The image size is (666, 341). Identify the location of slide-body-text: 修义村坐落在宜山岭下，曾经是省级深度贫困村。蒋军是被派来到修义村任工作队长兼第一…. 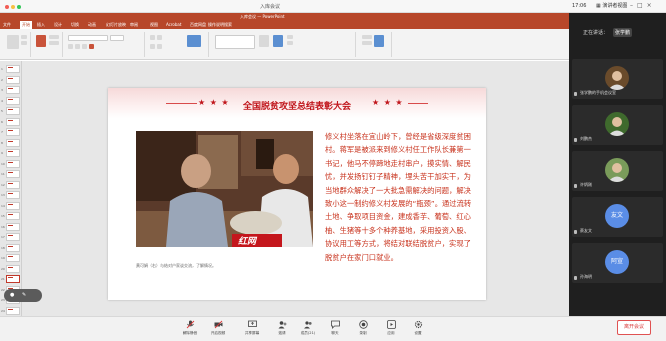
(401, 197).